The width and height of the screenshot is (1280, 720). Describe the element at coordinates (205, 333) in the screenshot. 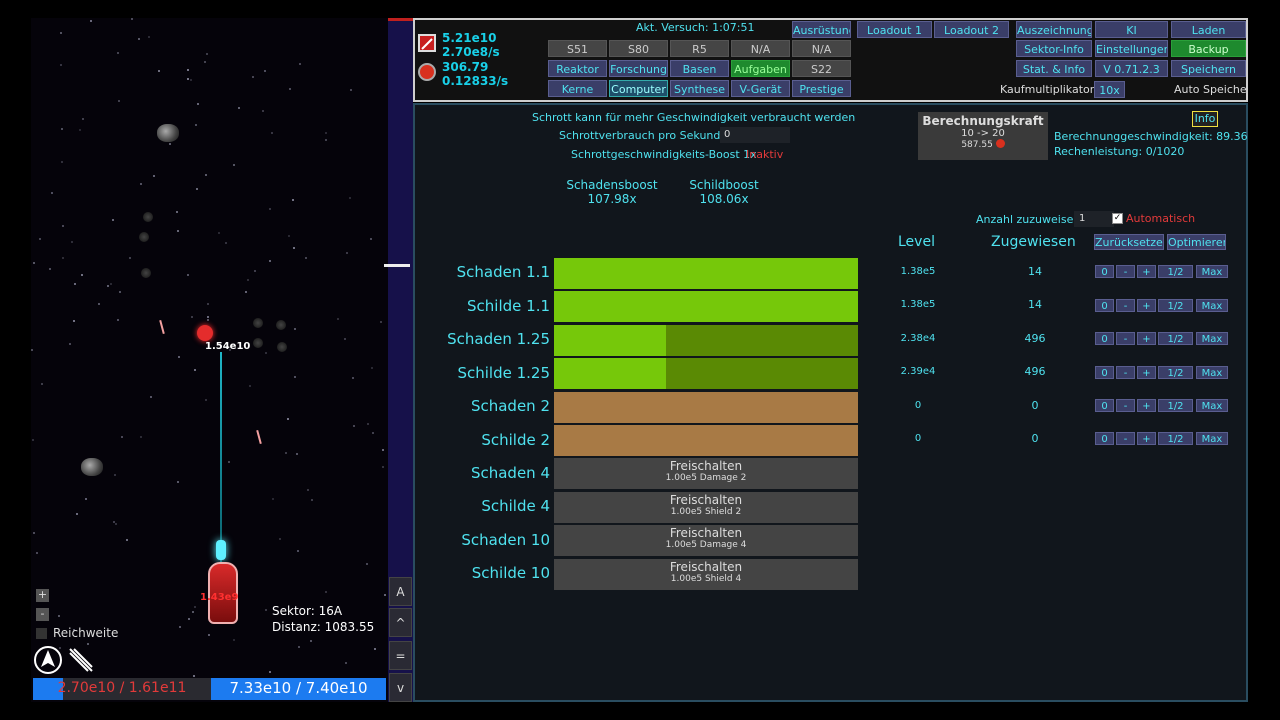

I see `enemy-ship` at that location.